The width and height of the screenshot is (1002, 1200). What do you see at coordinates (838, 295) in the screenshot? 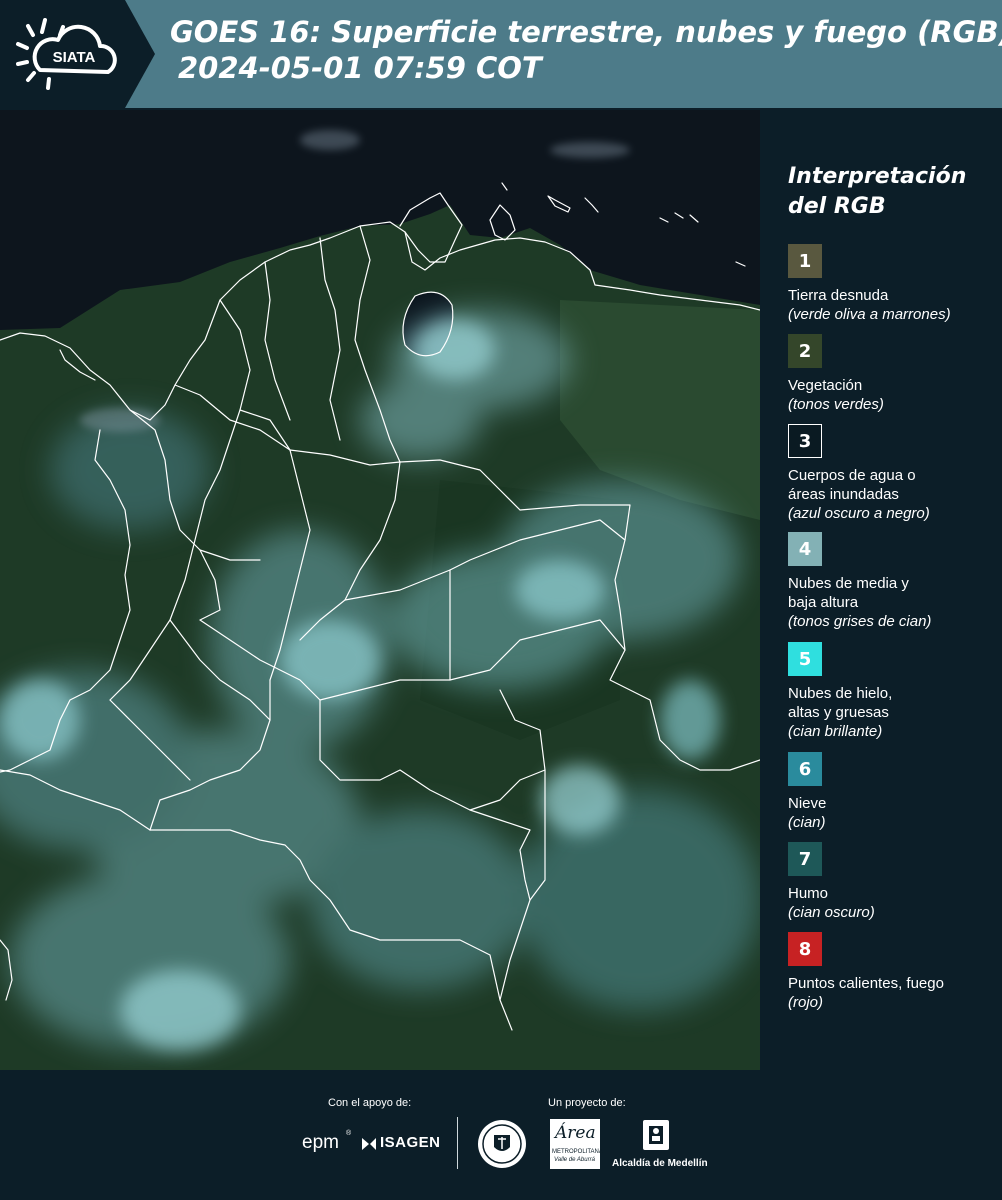
I see `legend-label-1: Tierra desnuda` at bounding box center [838, 295].